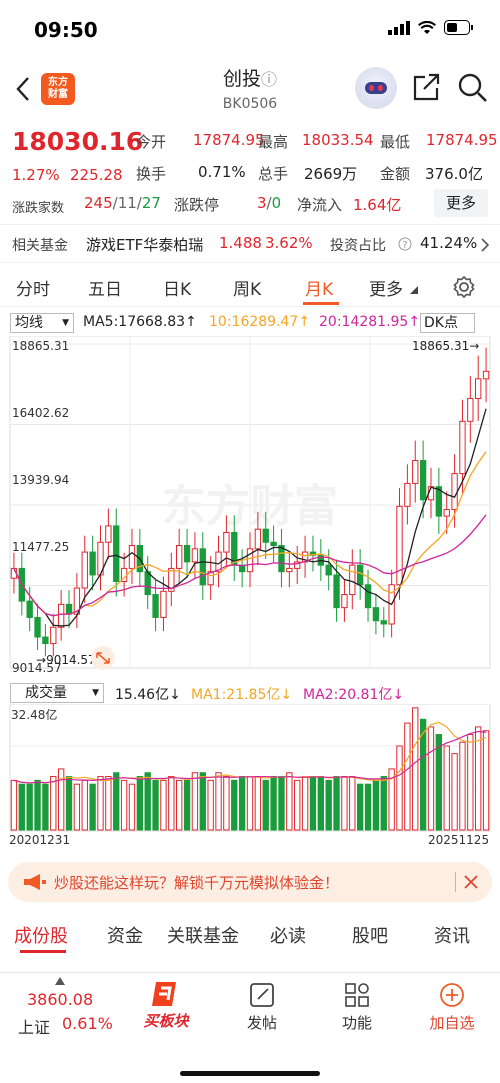 Image resolution: width=500 pixels, height=1083 pixels. I want to click on settings-icon, so click(464, 287).